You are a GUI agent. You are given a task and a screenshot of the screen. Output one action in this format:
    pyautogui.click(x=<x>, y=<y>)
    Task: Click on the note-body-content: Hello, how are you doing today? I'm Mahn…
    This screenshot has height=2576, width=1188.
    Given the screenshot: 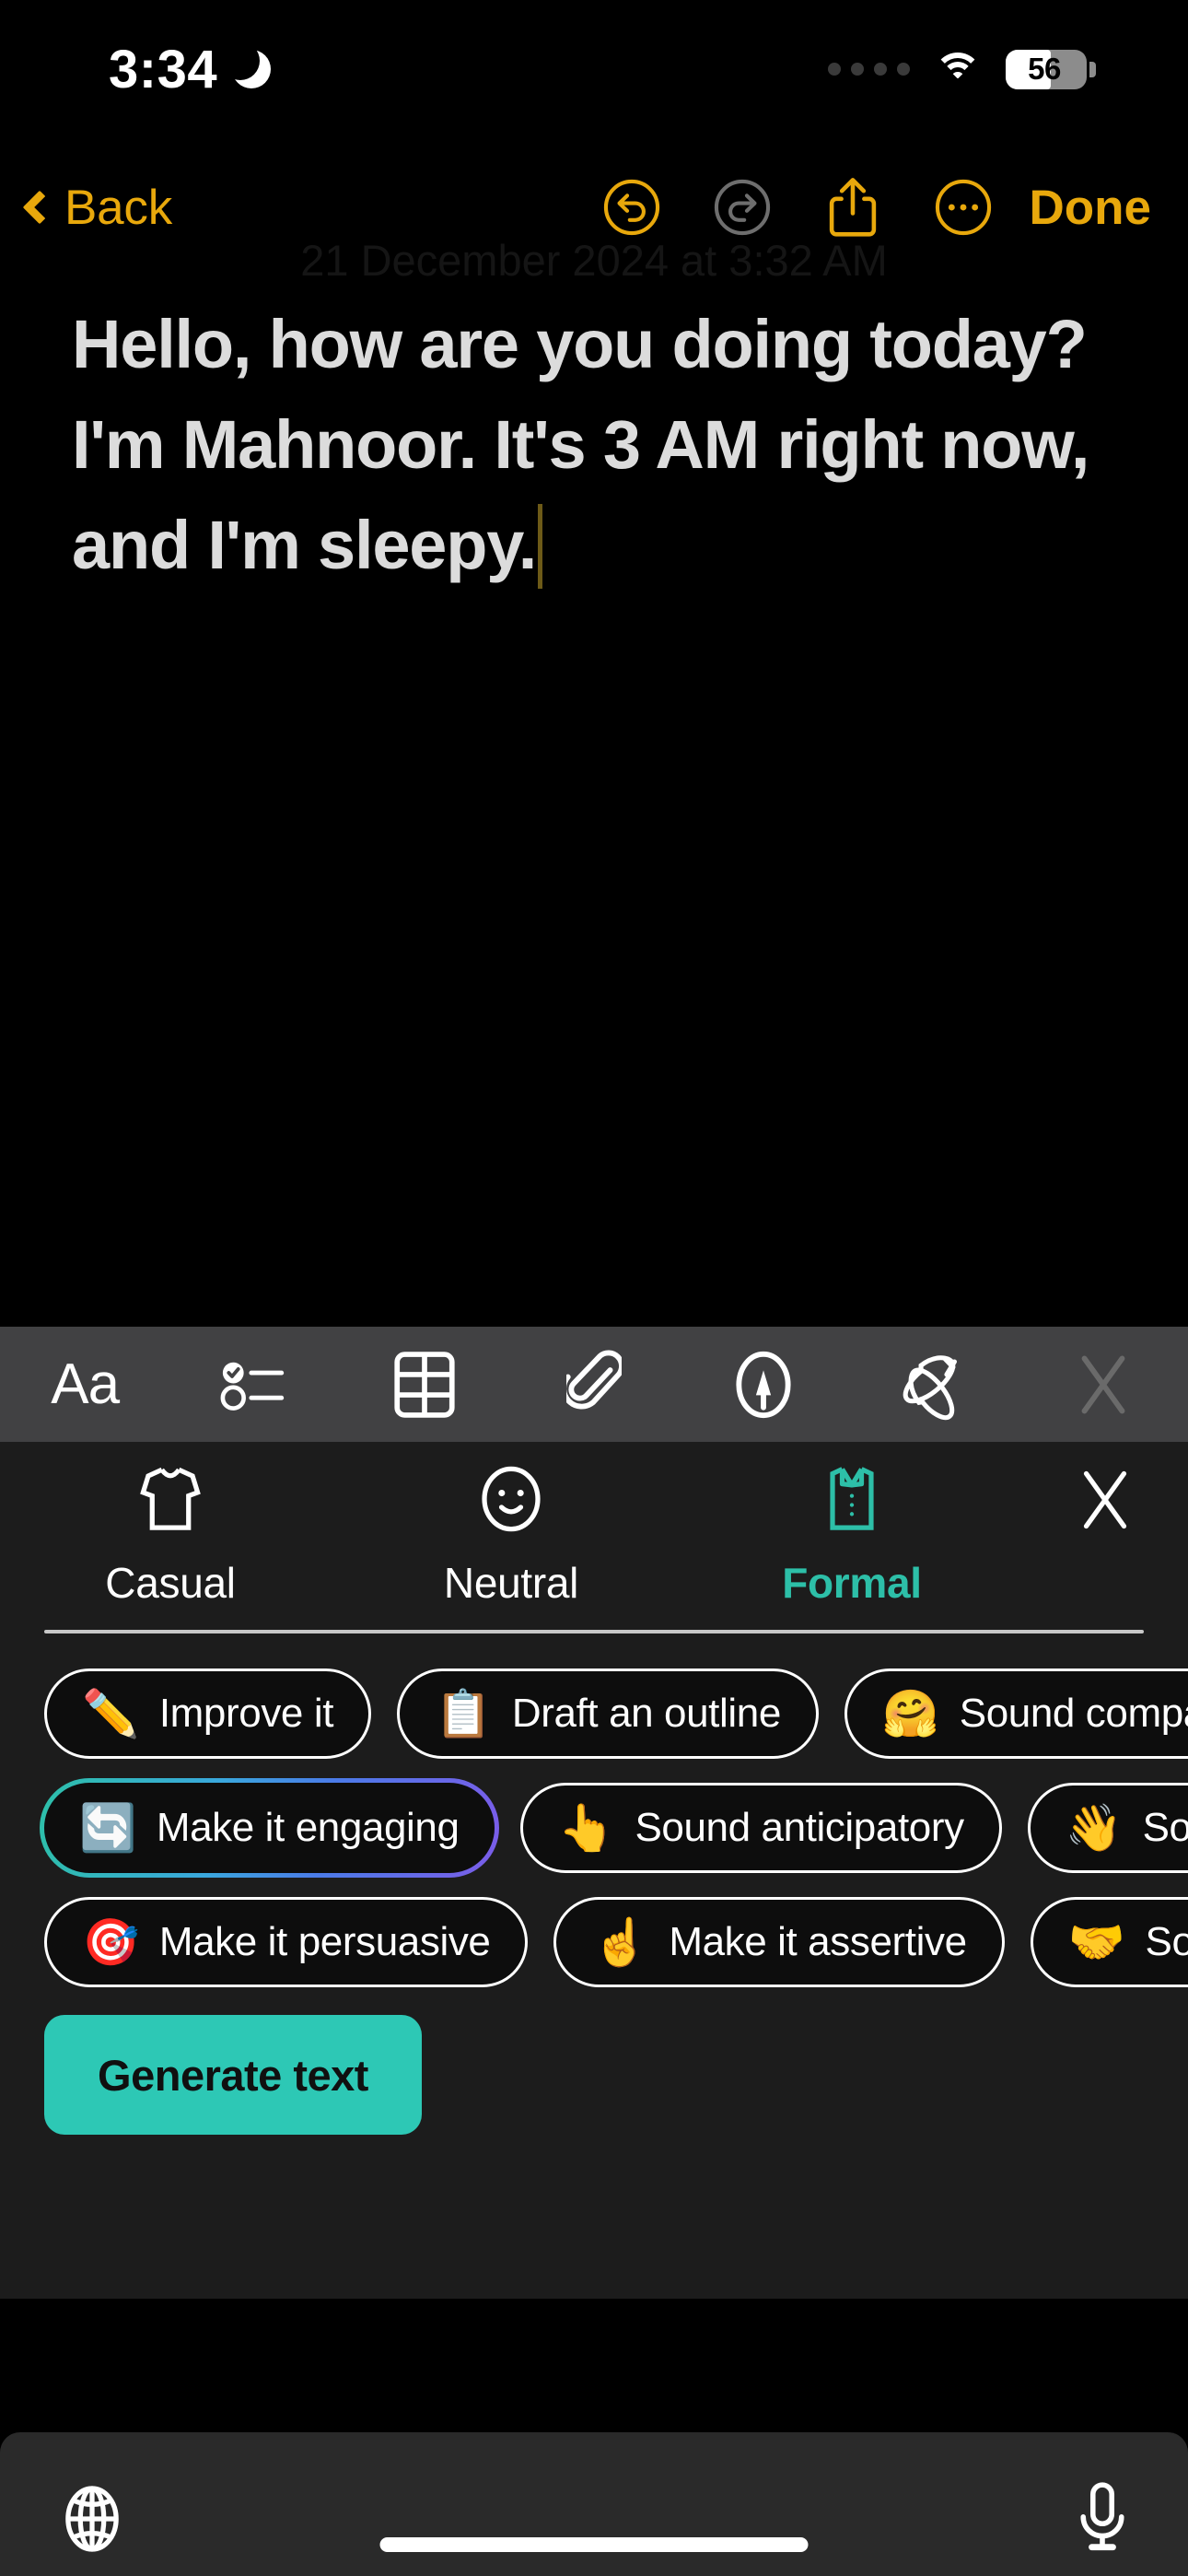 What is the action you would take?
    pyautogui.click(x=580, y=444)
    